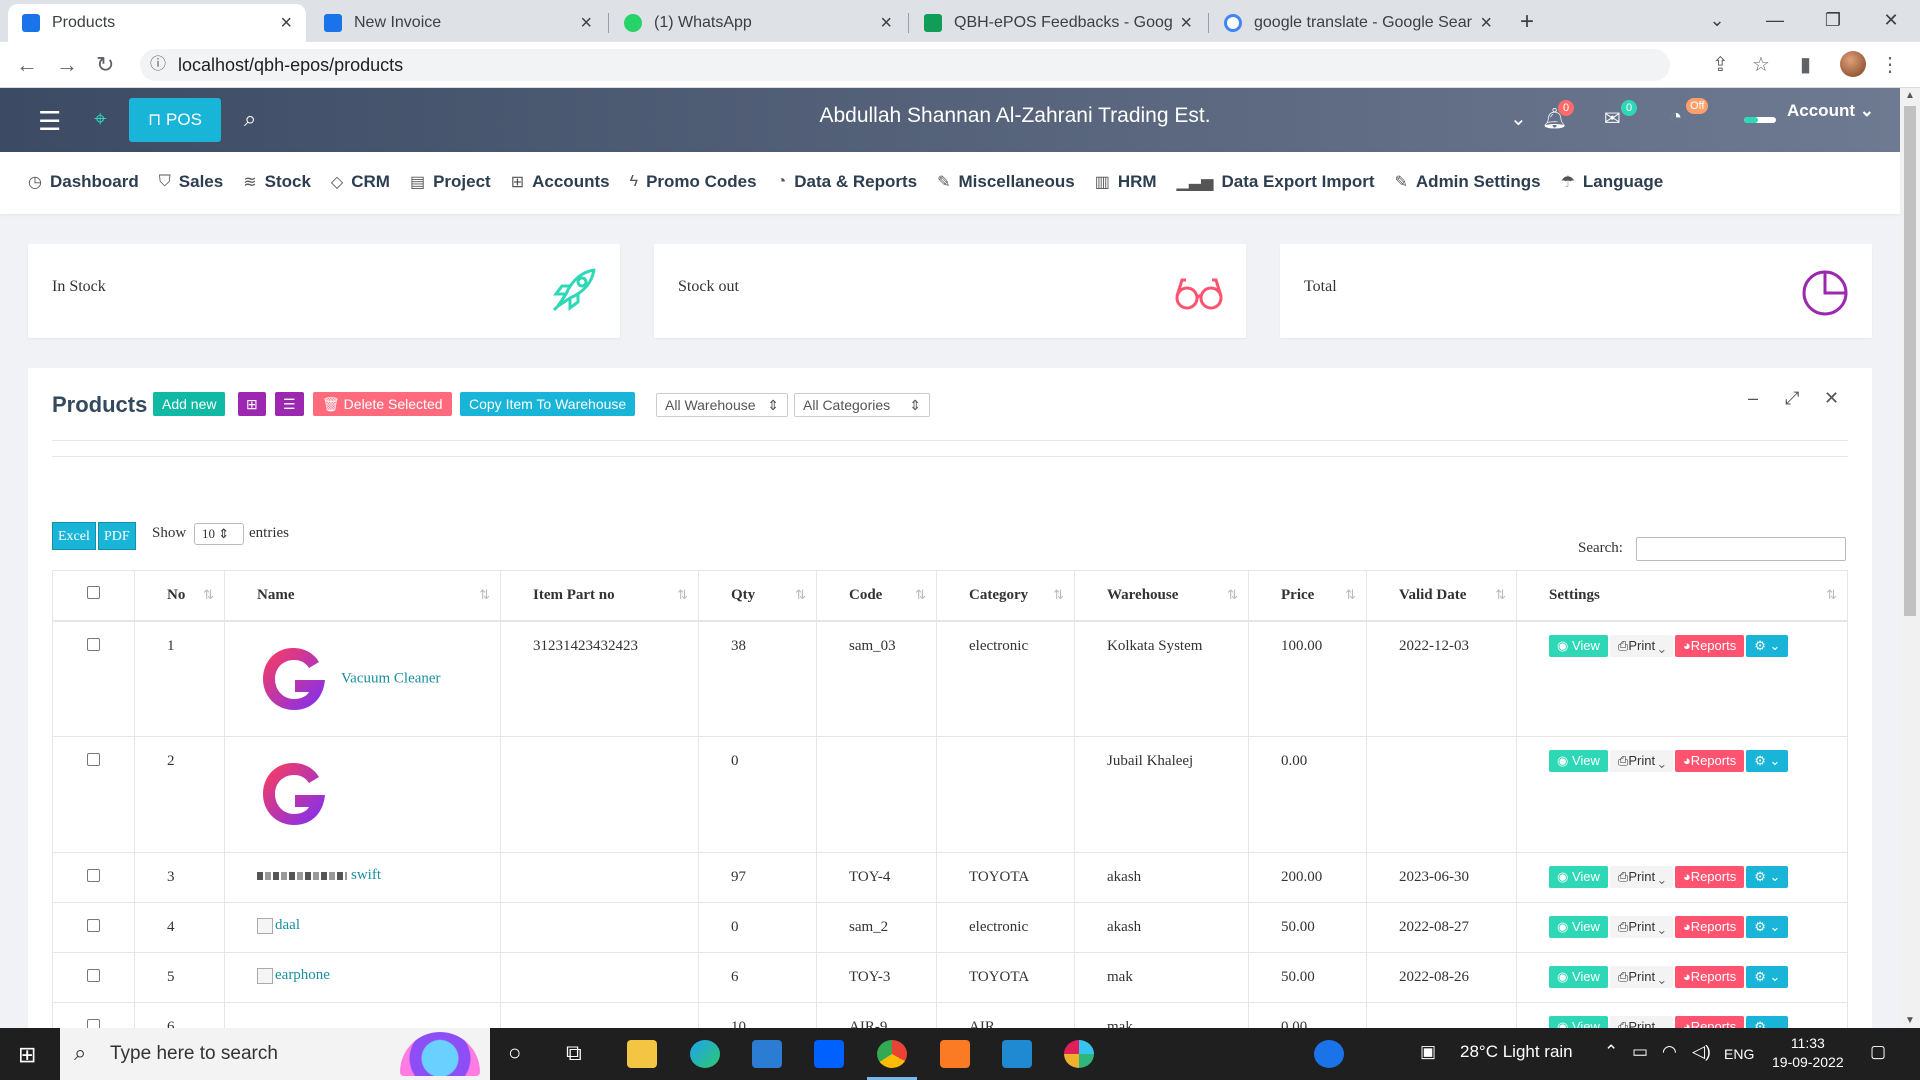 This screenshot has height=1080, width=1920. I want to click on nav-stock: ≋ Stock, so click(277, 182).